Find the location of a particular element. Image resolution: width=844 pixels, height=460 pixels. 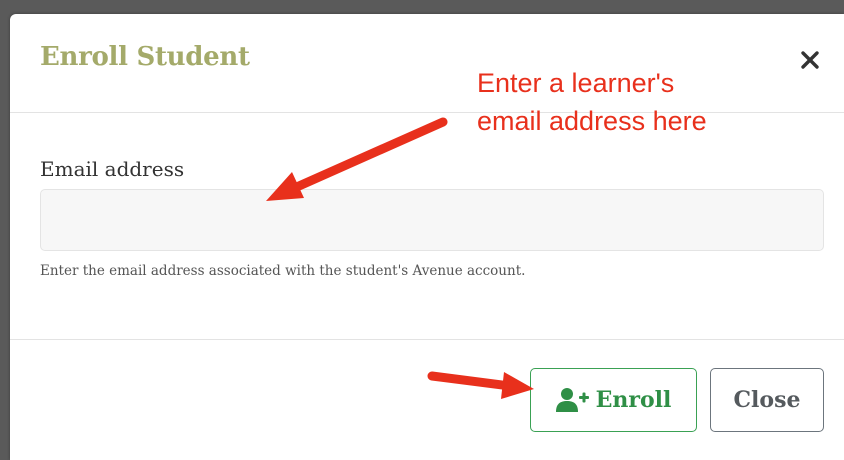

enroll-button-label: Enroll is located at coordinates (633, 400).